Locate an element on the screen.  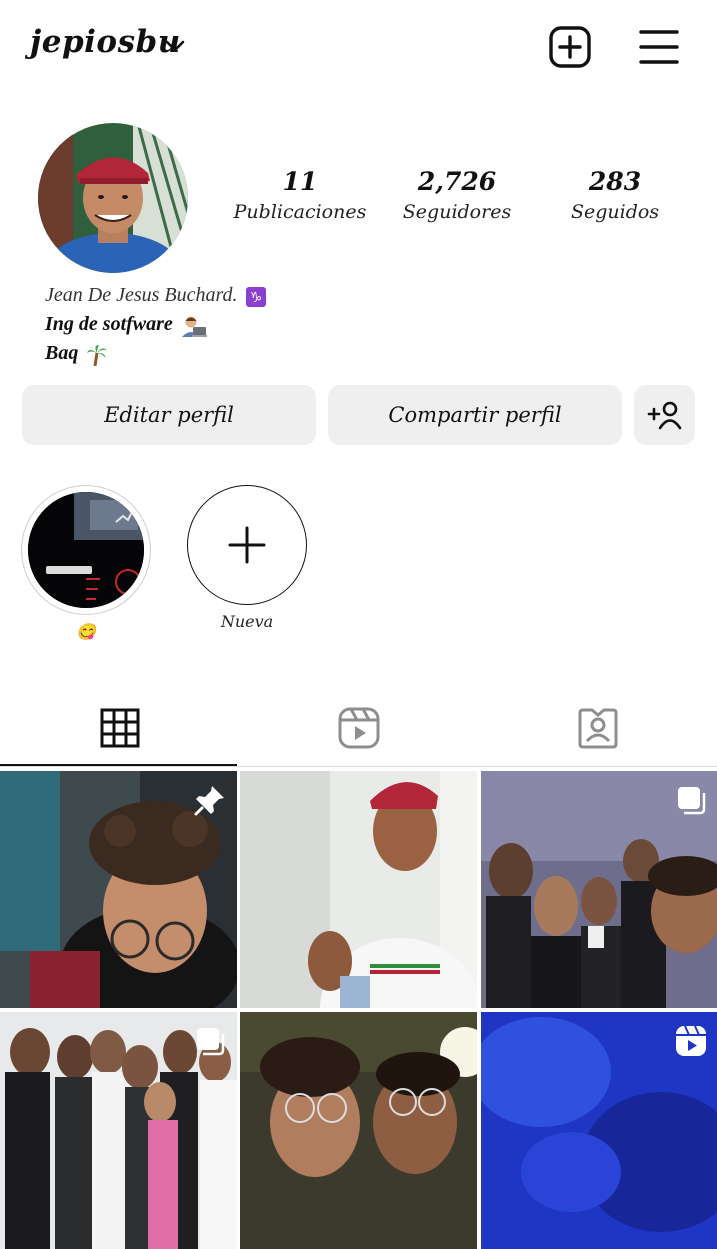
avatar-photo is located at coordinates (113, 198).